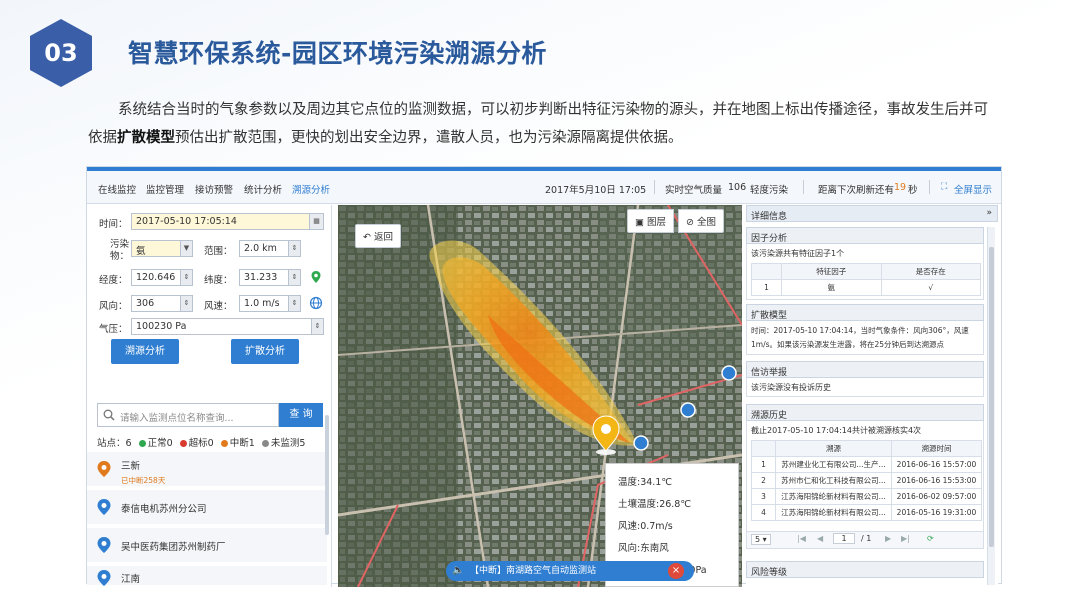 This screenshot has width=1080, height=608. I want to click on latitude-input: 31.233 ⇕, so click(270, 277).